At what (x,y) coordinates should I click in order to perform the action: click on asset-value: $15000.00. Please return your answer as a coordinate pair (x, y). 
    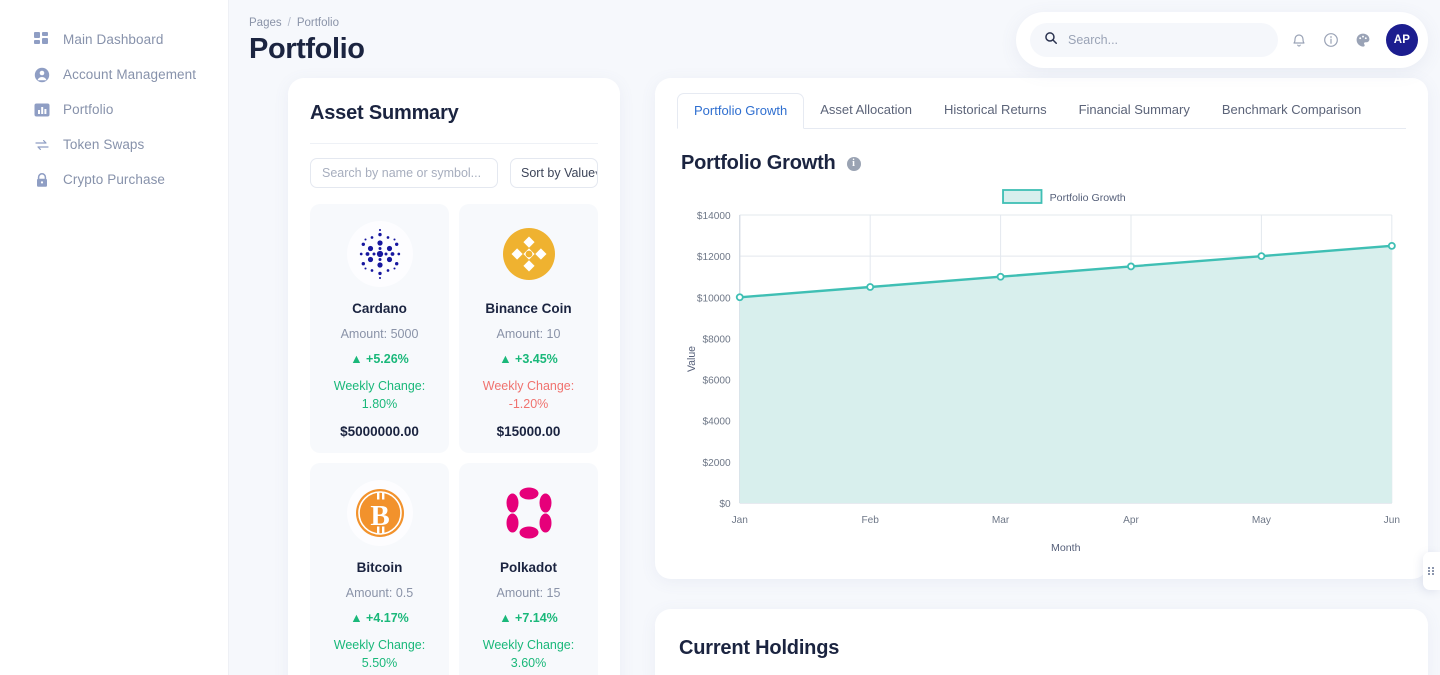
    Looking at the image, I should click on (528, 432).